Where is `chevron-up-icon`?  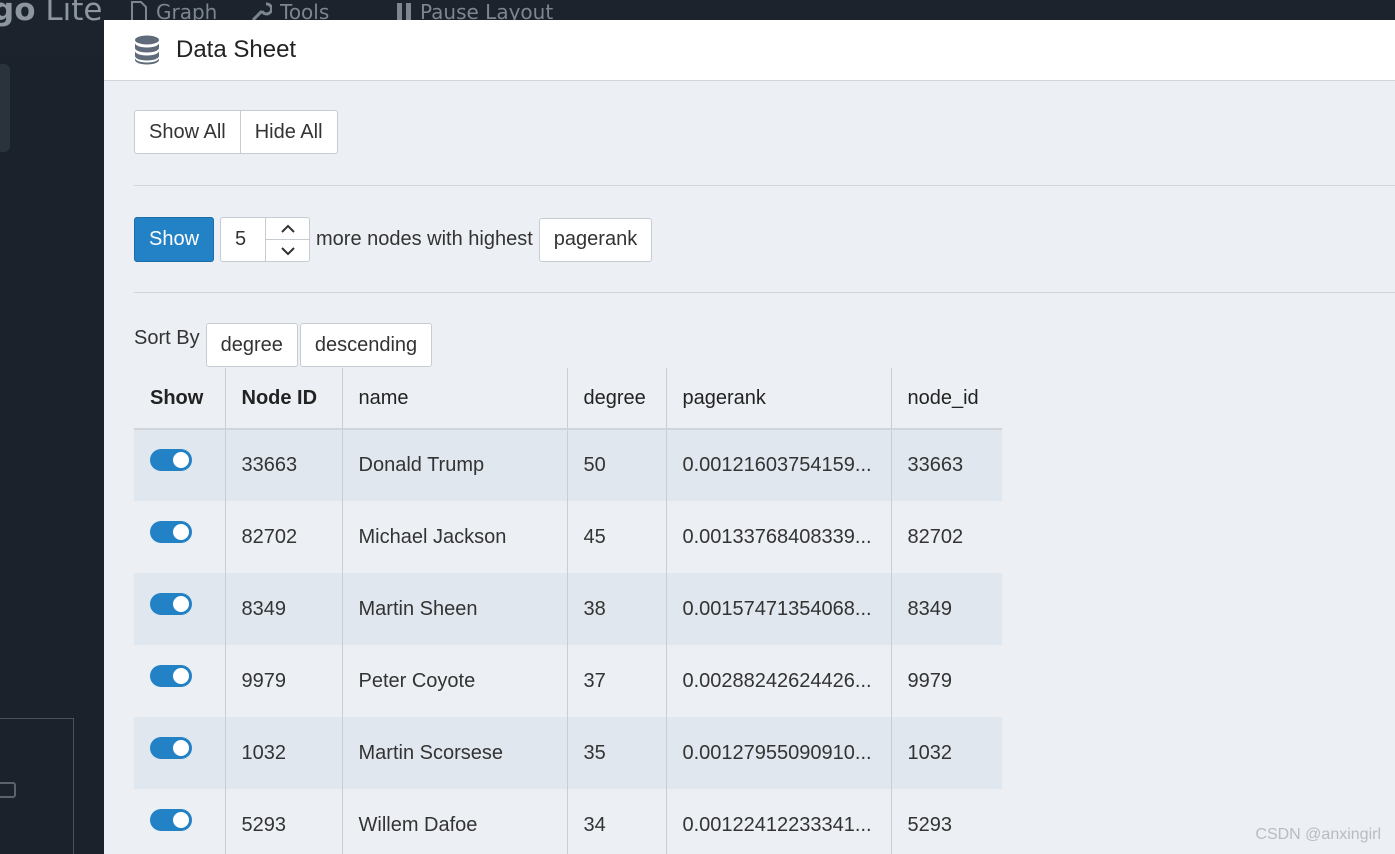 chevron-up-icon is located at coordinates (287, 228).